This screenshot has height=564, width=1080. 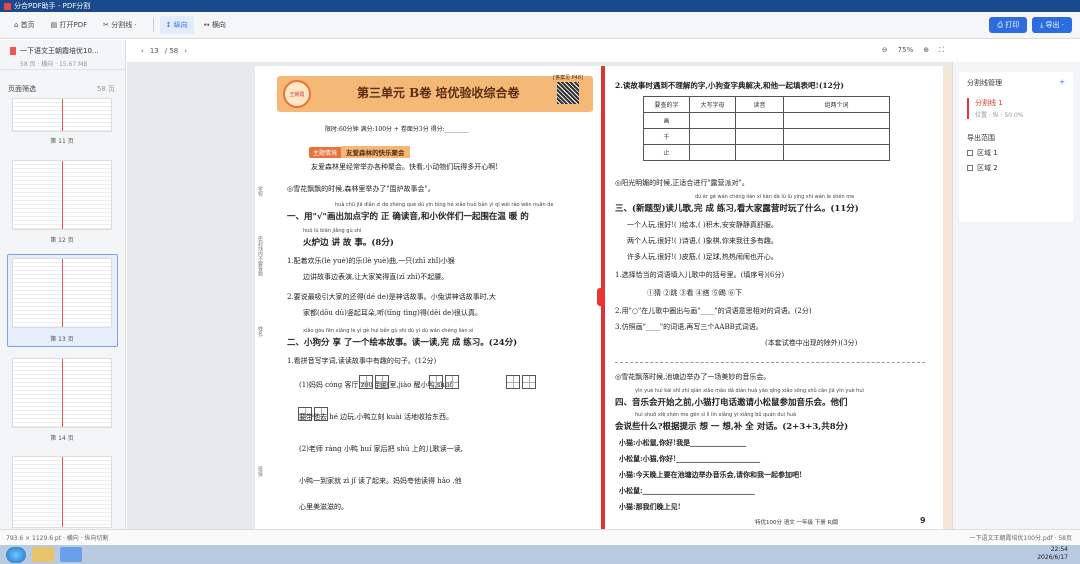 I want to click on window-title: 分合PDF助手 - PDF分割, so click(x=52, y=6).